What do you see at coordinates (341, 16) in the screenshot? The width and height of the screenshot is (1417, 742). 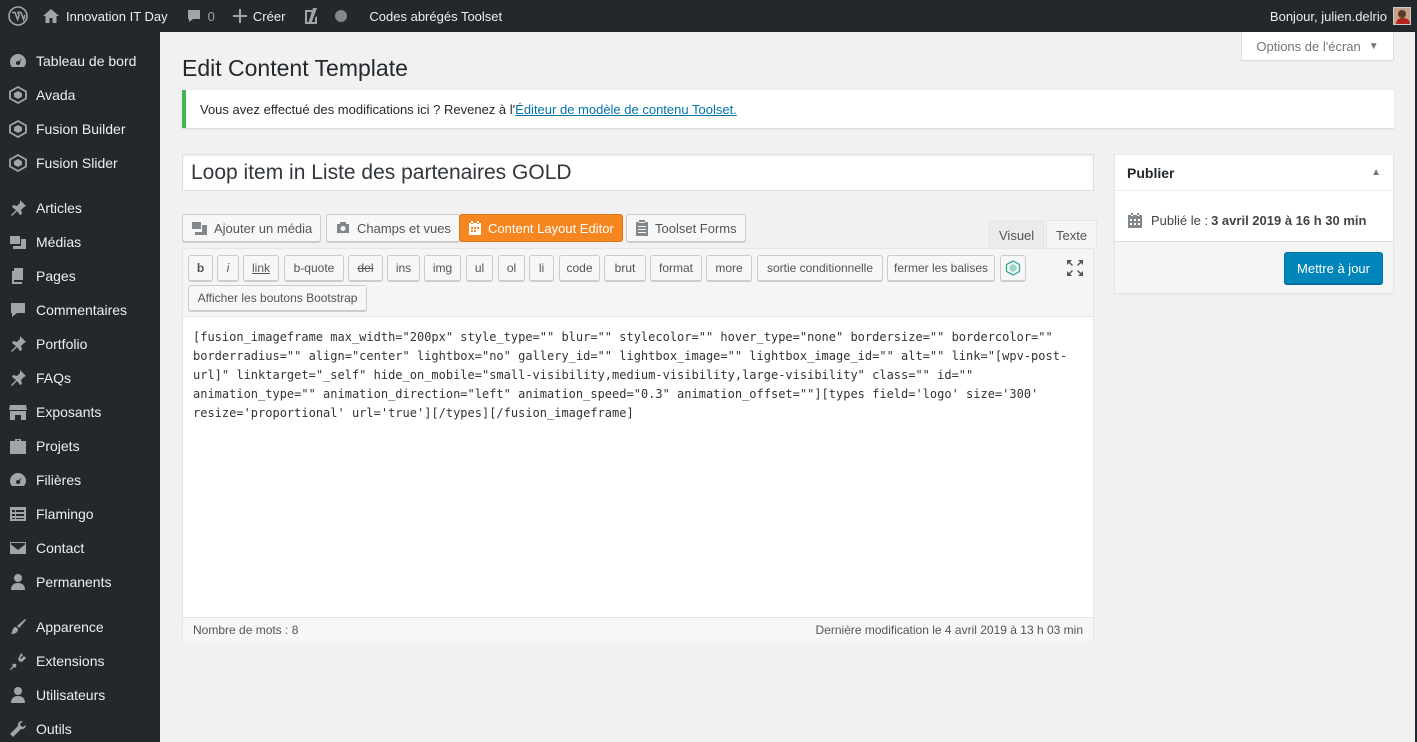 I see `seo-status-dot-icon` at bounding box center [341, 16].